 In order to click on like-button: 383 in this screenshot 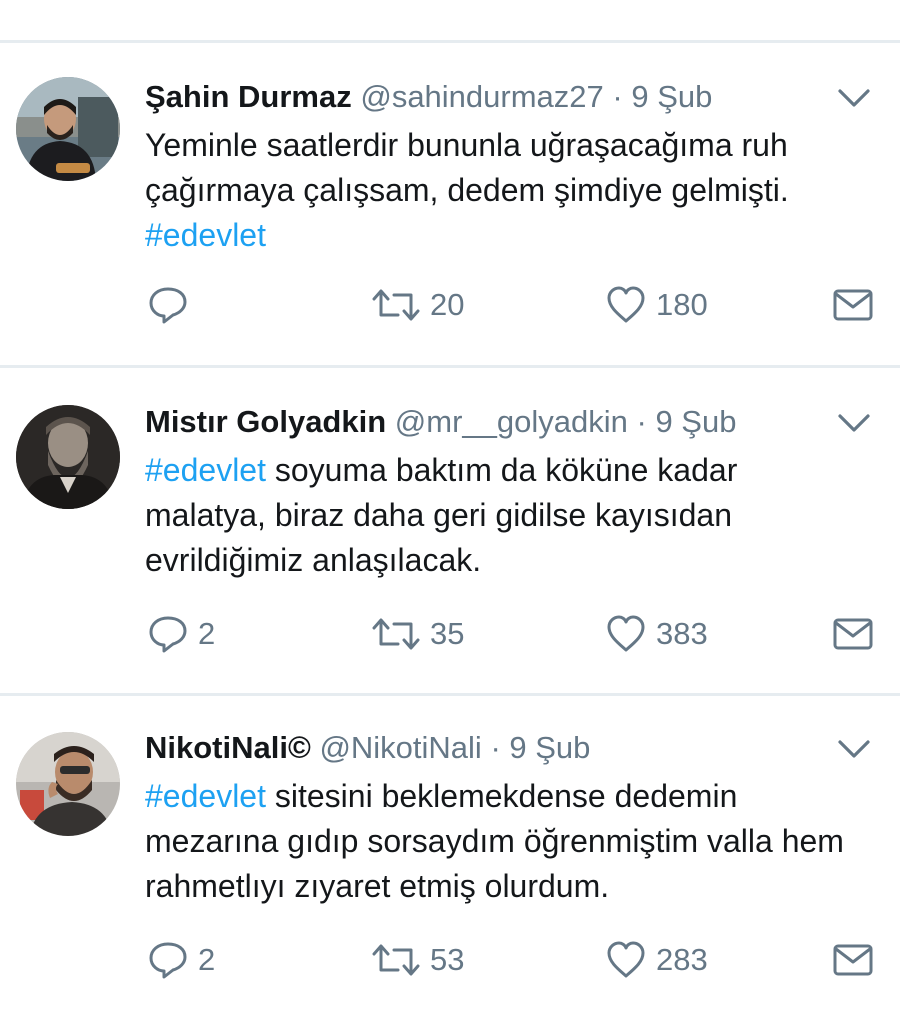, I will do `click(656, 634)`.